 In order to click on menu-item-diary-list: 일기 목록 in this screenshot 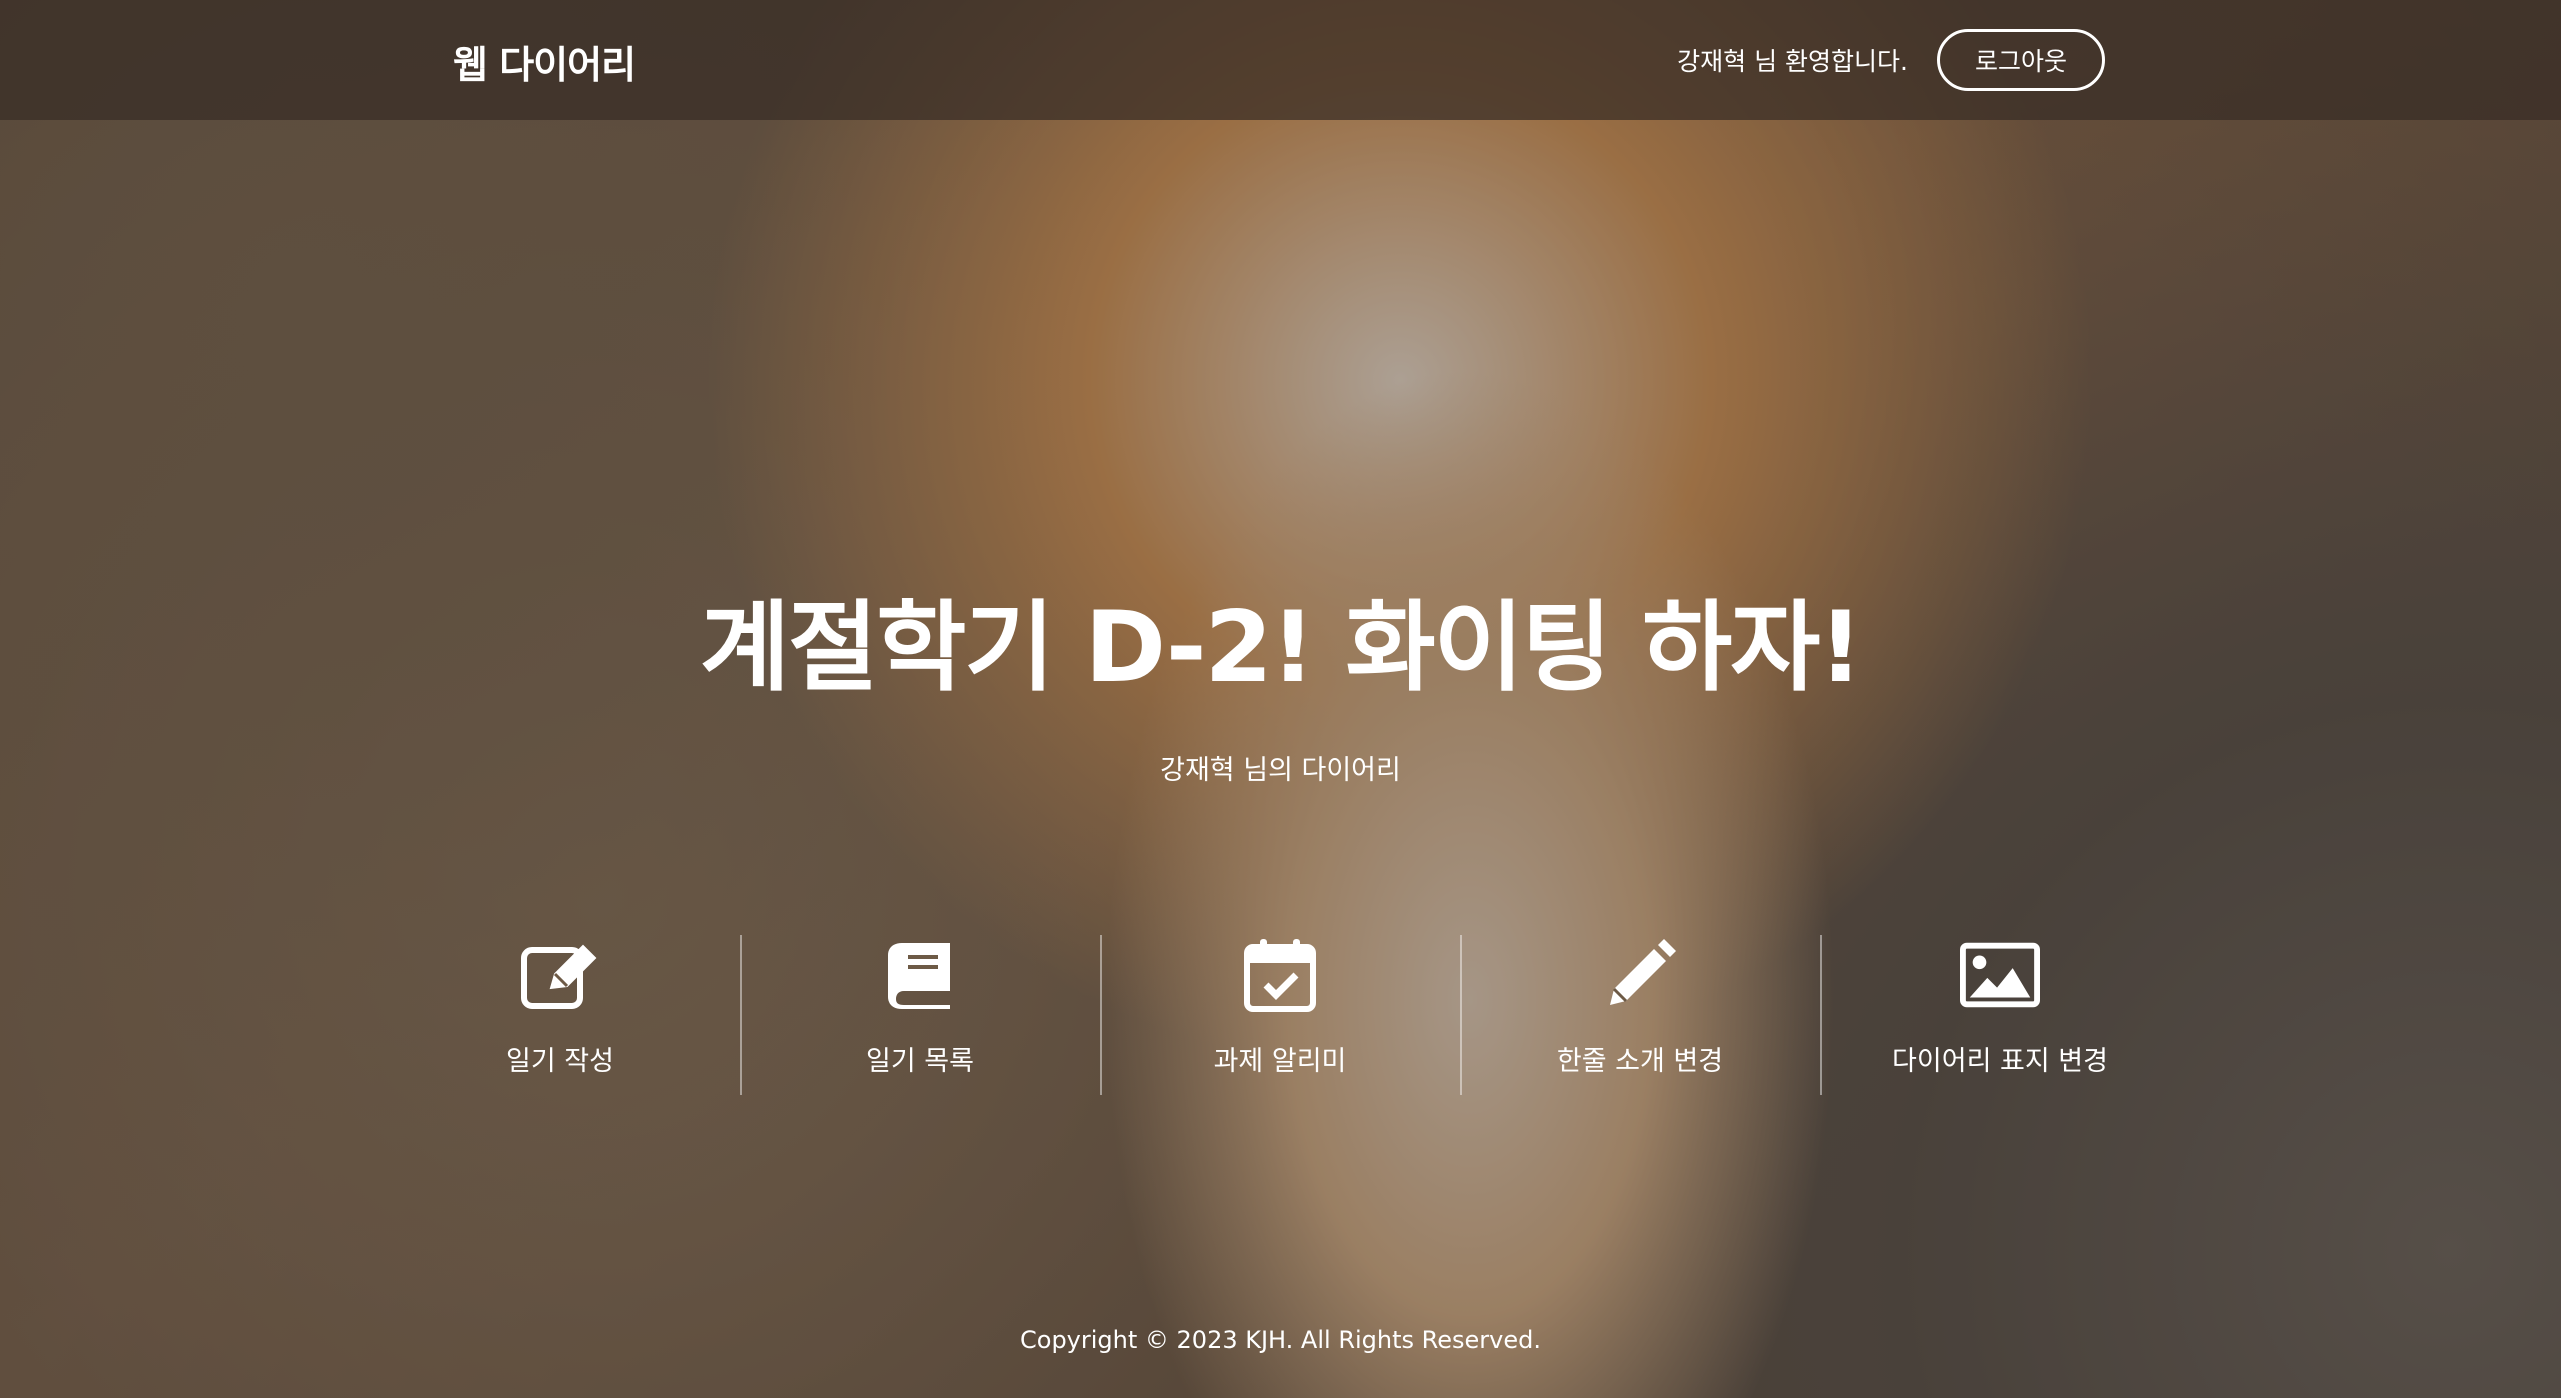, I will do `click(920, 1015)`.